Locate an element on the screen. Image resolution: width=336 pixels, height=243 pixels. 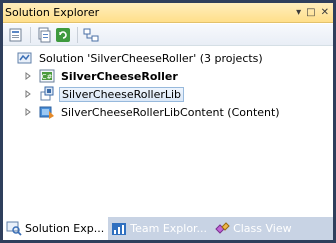
title-controls: ▾ □ ✕ is located at coordinates (312, 13).